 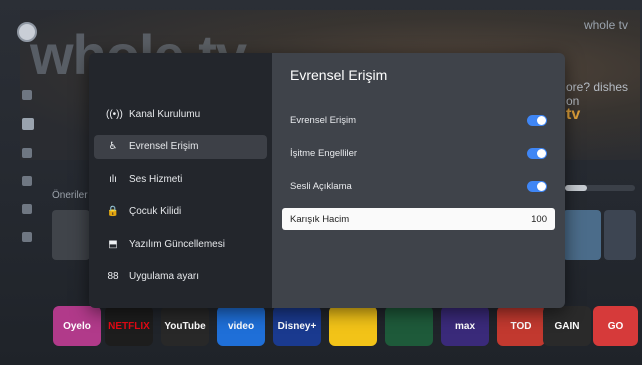 I want to click on menu-item-label: Yazılım Güncellemesi, so click(x=177, y=244).